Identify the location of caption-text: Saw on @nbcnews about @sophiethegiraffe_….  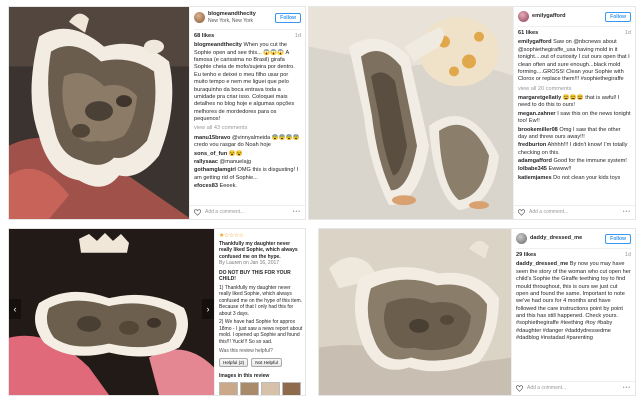
(574, 61).